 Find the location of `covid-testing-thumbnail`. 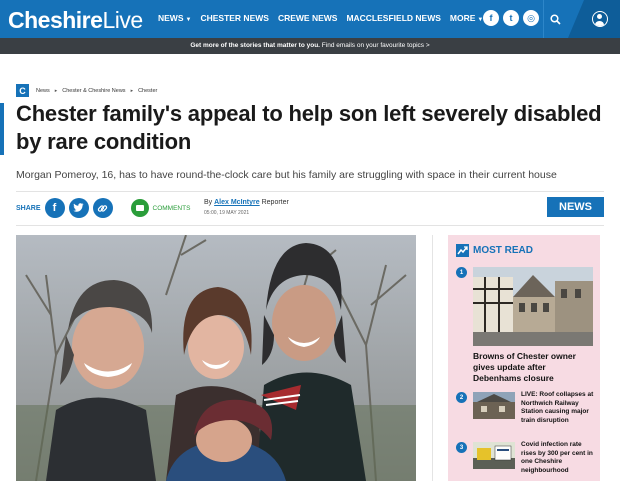

covid-testing-thumbnail is located at coordinates (494, 455).